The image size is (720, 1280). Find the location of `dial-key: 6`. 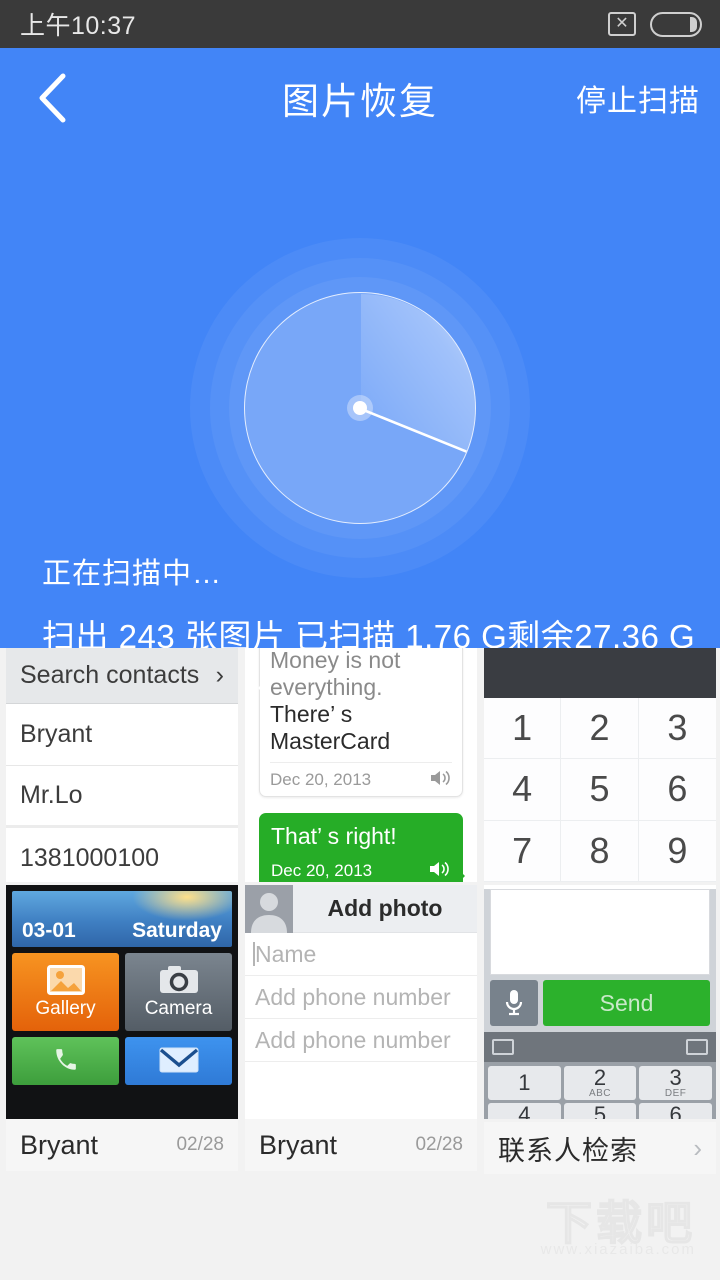

dial-key: 6 is located at coordinates (677, 790).